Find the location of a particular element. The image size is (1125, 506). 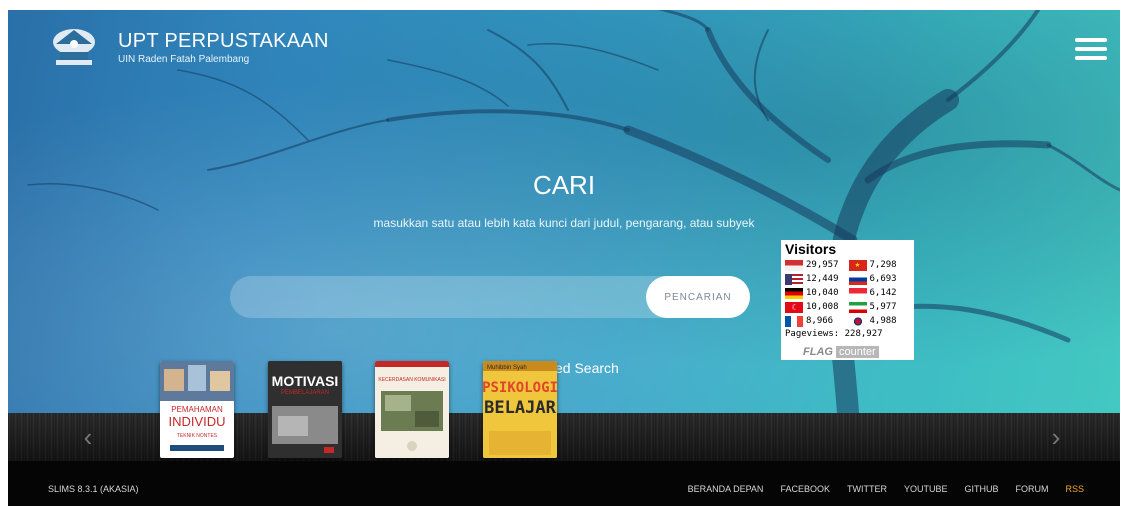

visitor-row: 10,040 is located at coordinates (816, 293).